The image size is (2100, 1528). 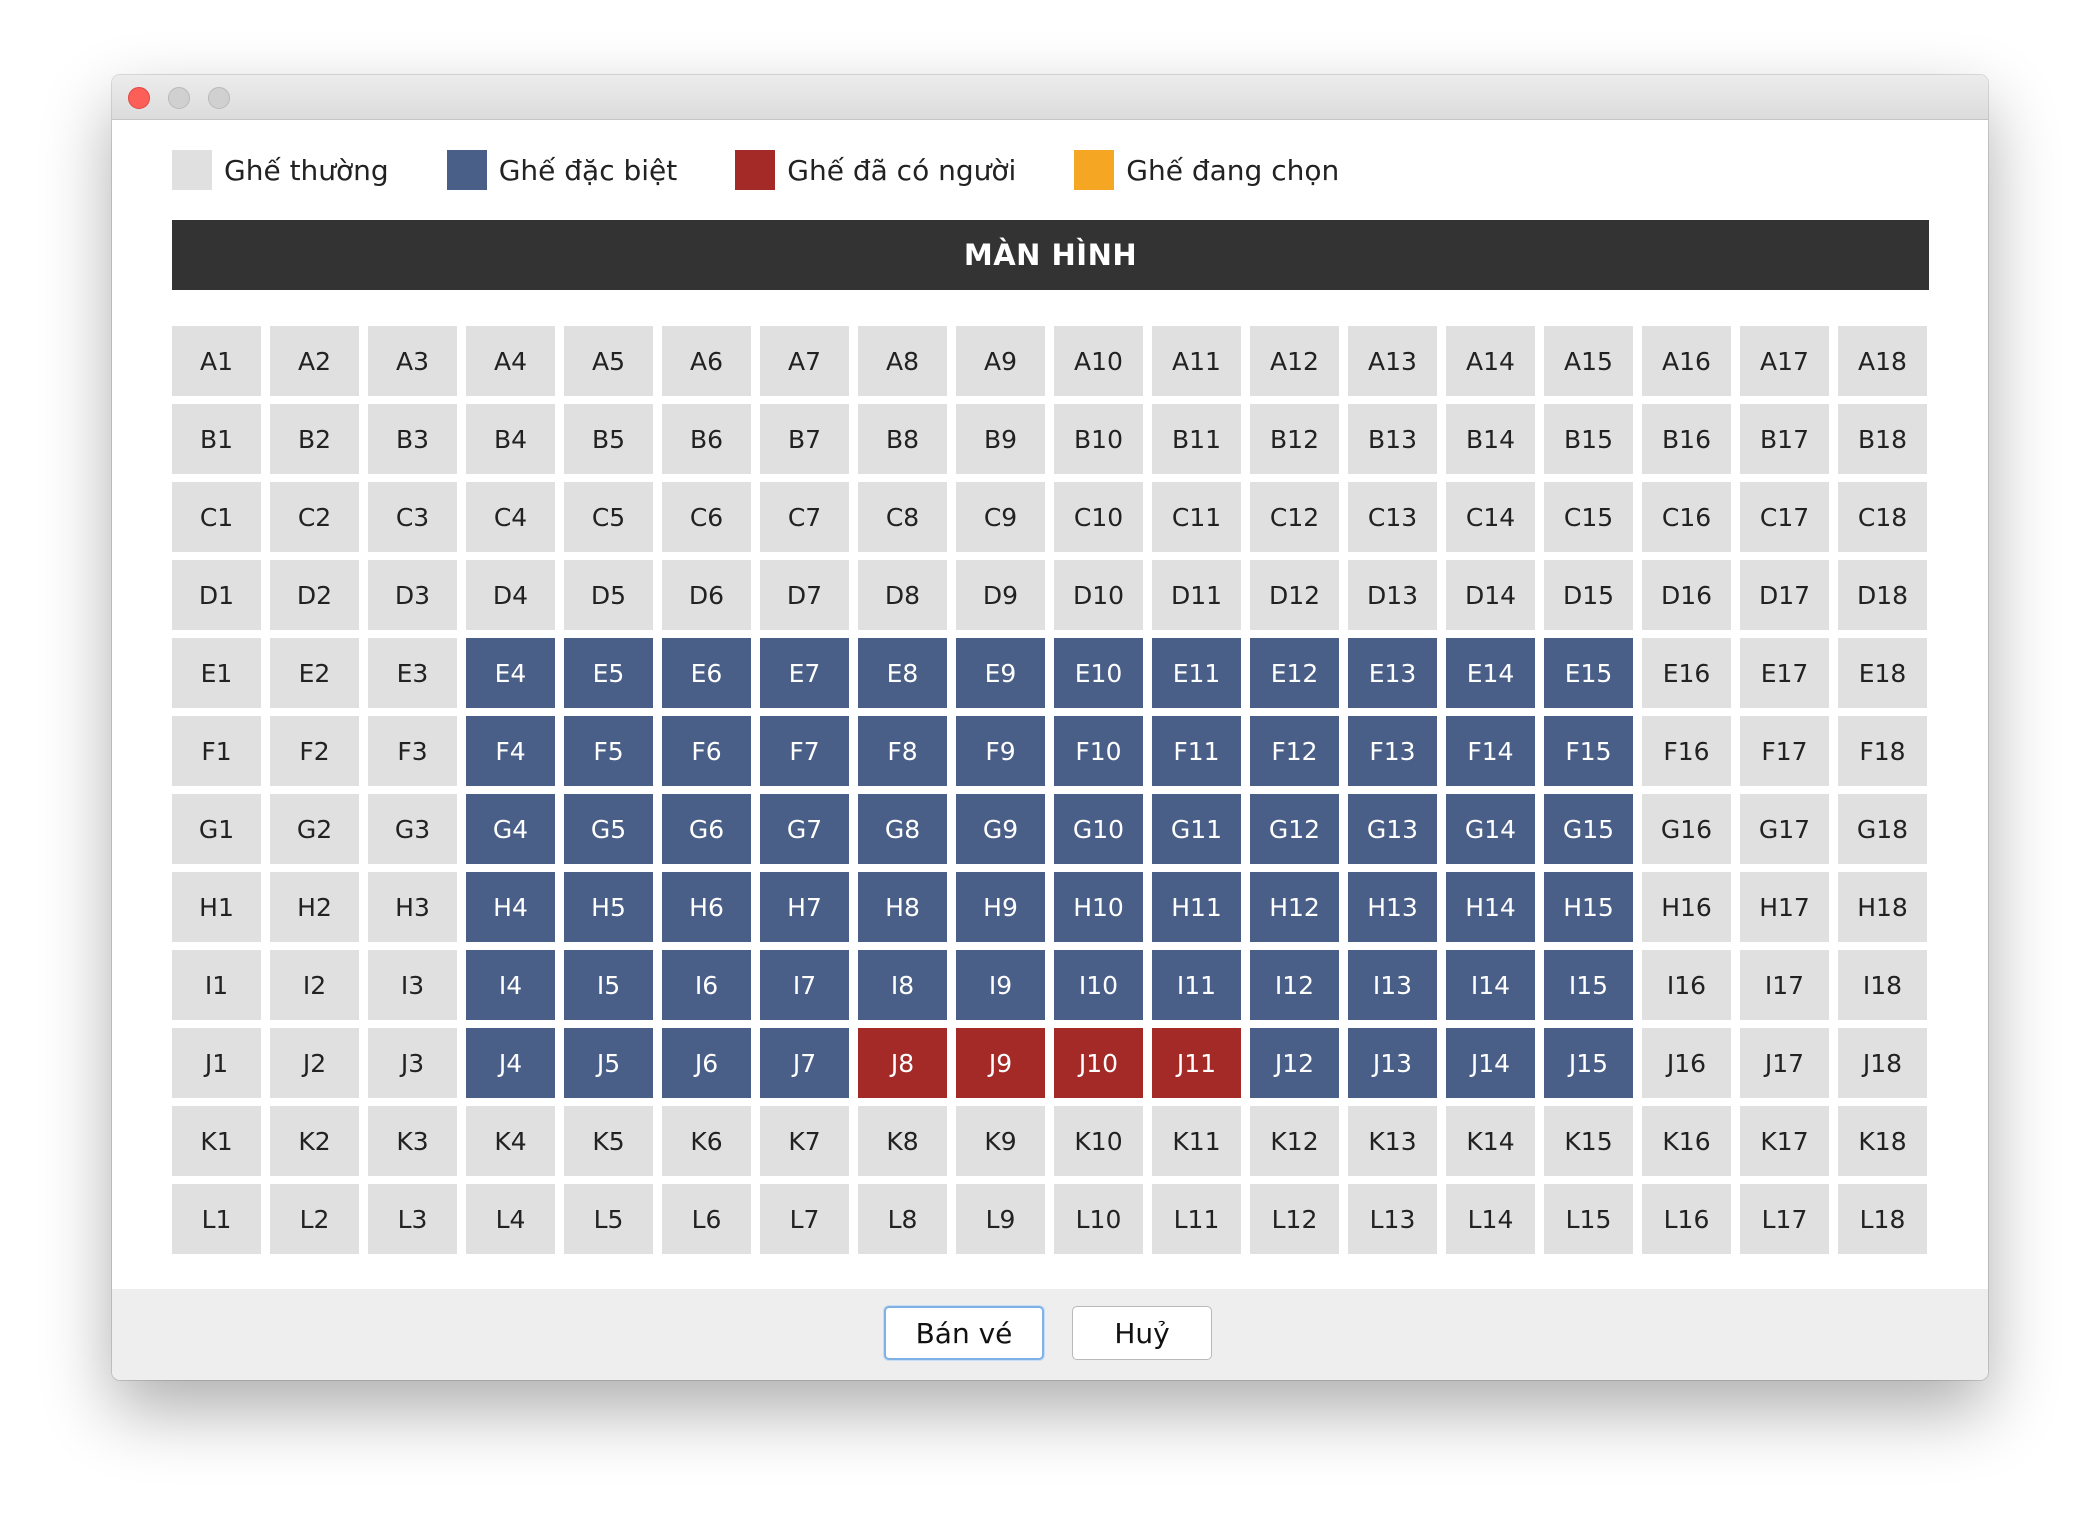 I want to click on seat-l2: L2, so click(x=314, y=1219).